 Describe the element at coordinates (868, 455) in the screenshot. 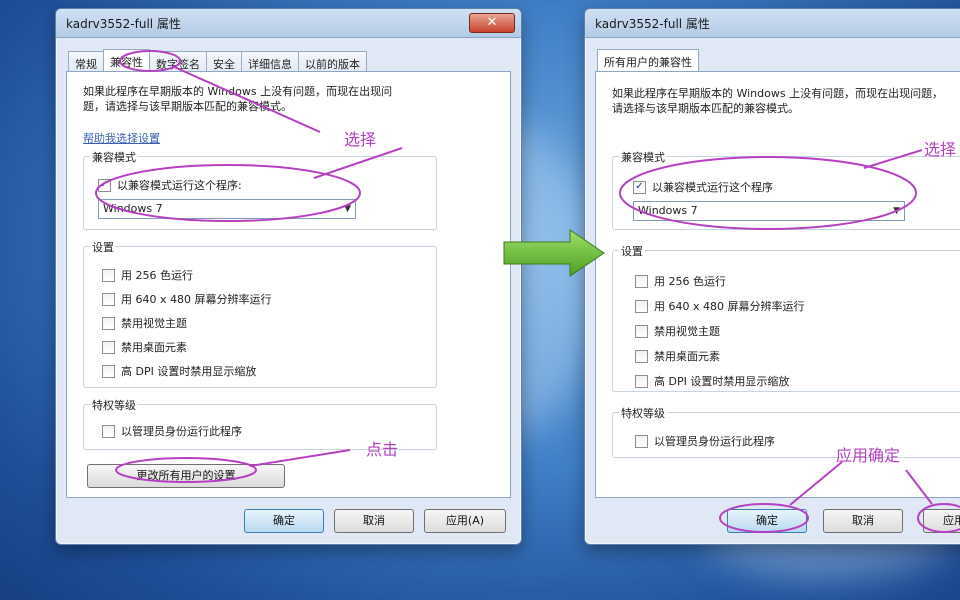

I see `annotation-apply-confirm: 应用确定` at that location.